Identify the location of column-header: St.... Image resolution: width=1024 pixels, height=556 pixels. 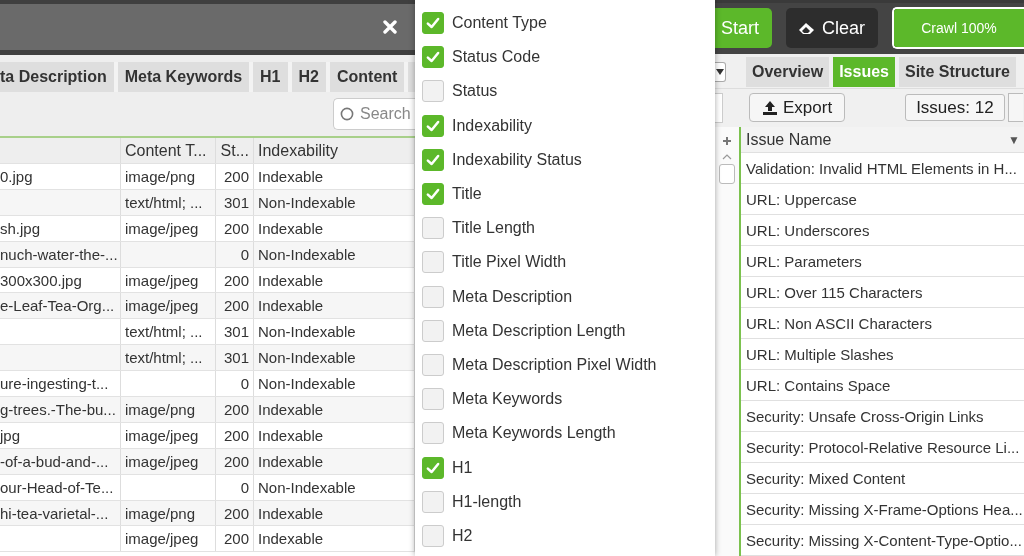
(235, 150).